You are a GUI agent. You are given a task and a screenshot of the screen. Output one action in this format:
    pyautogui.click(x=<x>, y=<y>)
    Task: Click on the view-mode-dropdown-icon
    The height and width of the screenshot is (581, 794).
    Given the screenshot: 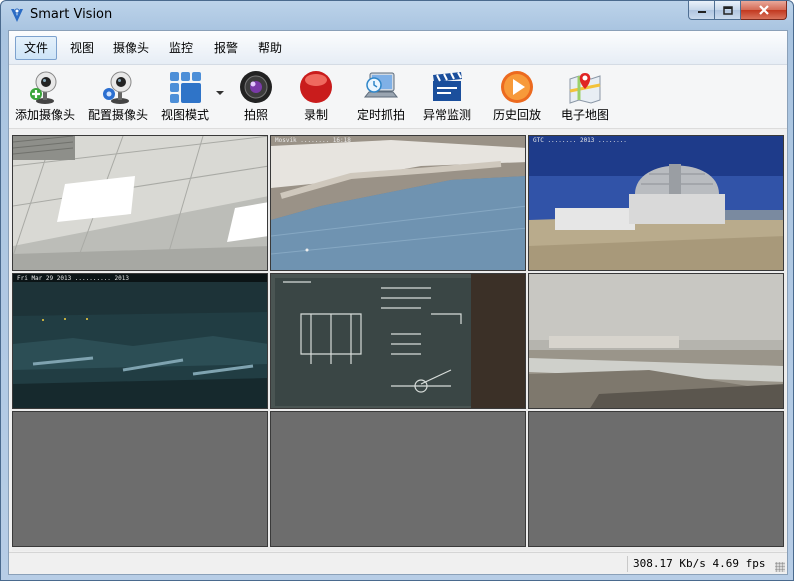 What is the action you would take?
    pyautogui.click(x=220, y=93)
    